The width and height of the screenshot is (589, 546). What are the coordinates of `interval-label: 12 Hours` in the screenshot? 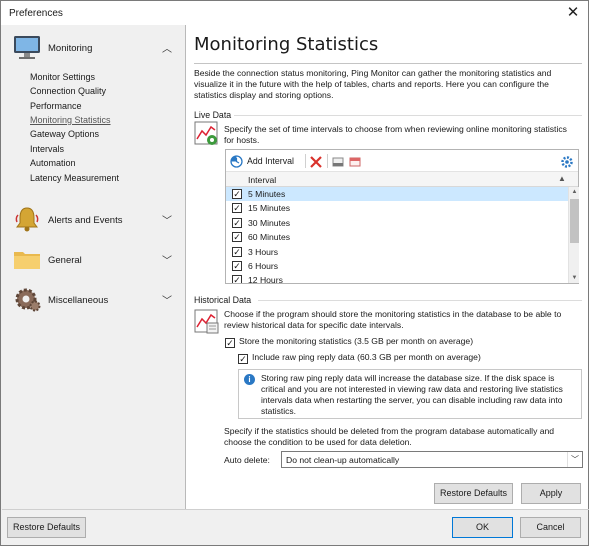 It's located at (265, 279).